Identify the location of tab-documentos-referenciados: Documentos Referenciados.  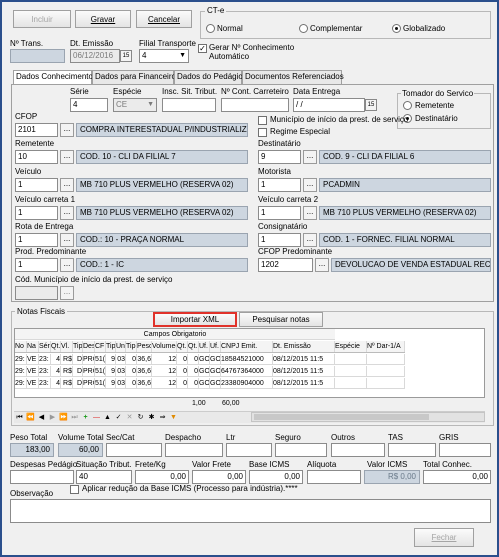
(293, 77).